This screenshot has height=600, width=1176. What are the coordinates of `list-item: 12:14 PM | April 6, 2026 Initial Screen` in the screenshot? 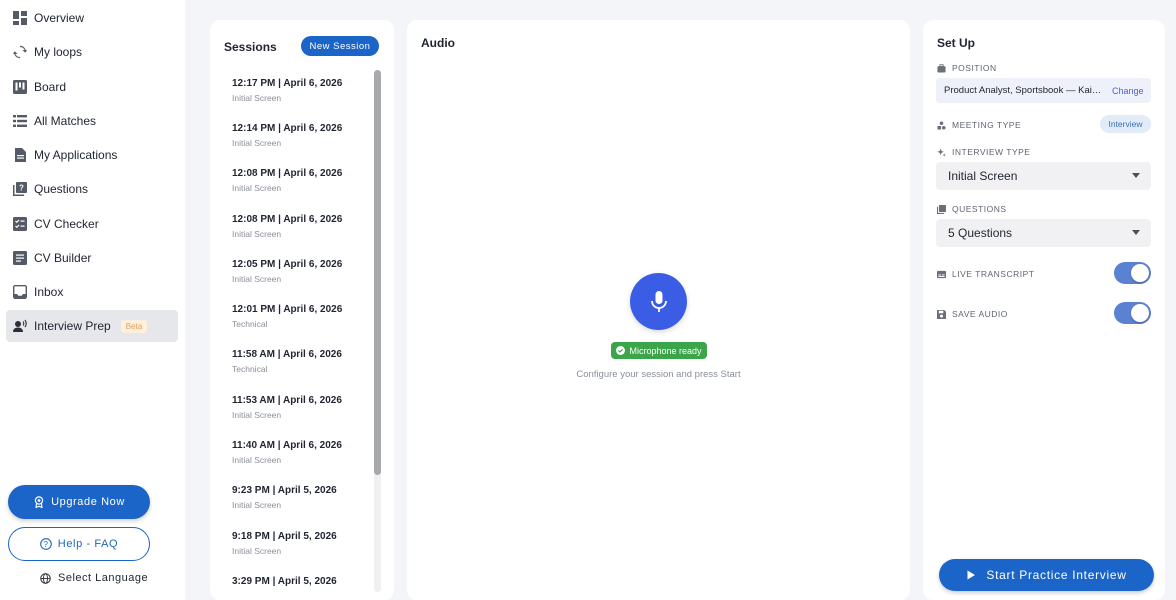 It's located at (302, 135).